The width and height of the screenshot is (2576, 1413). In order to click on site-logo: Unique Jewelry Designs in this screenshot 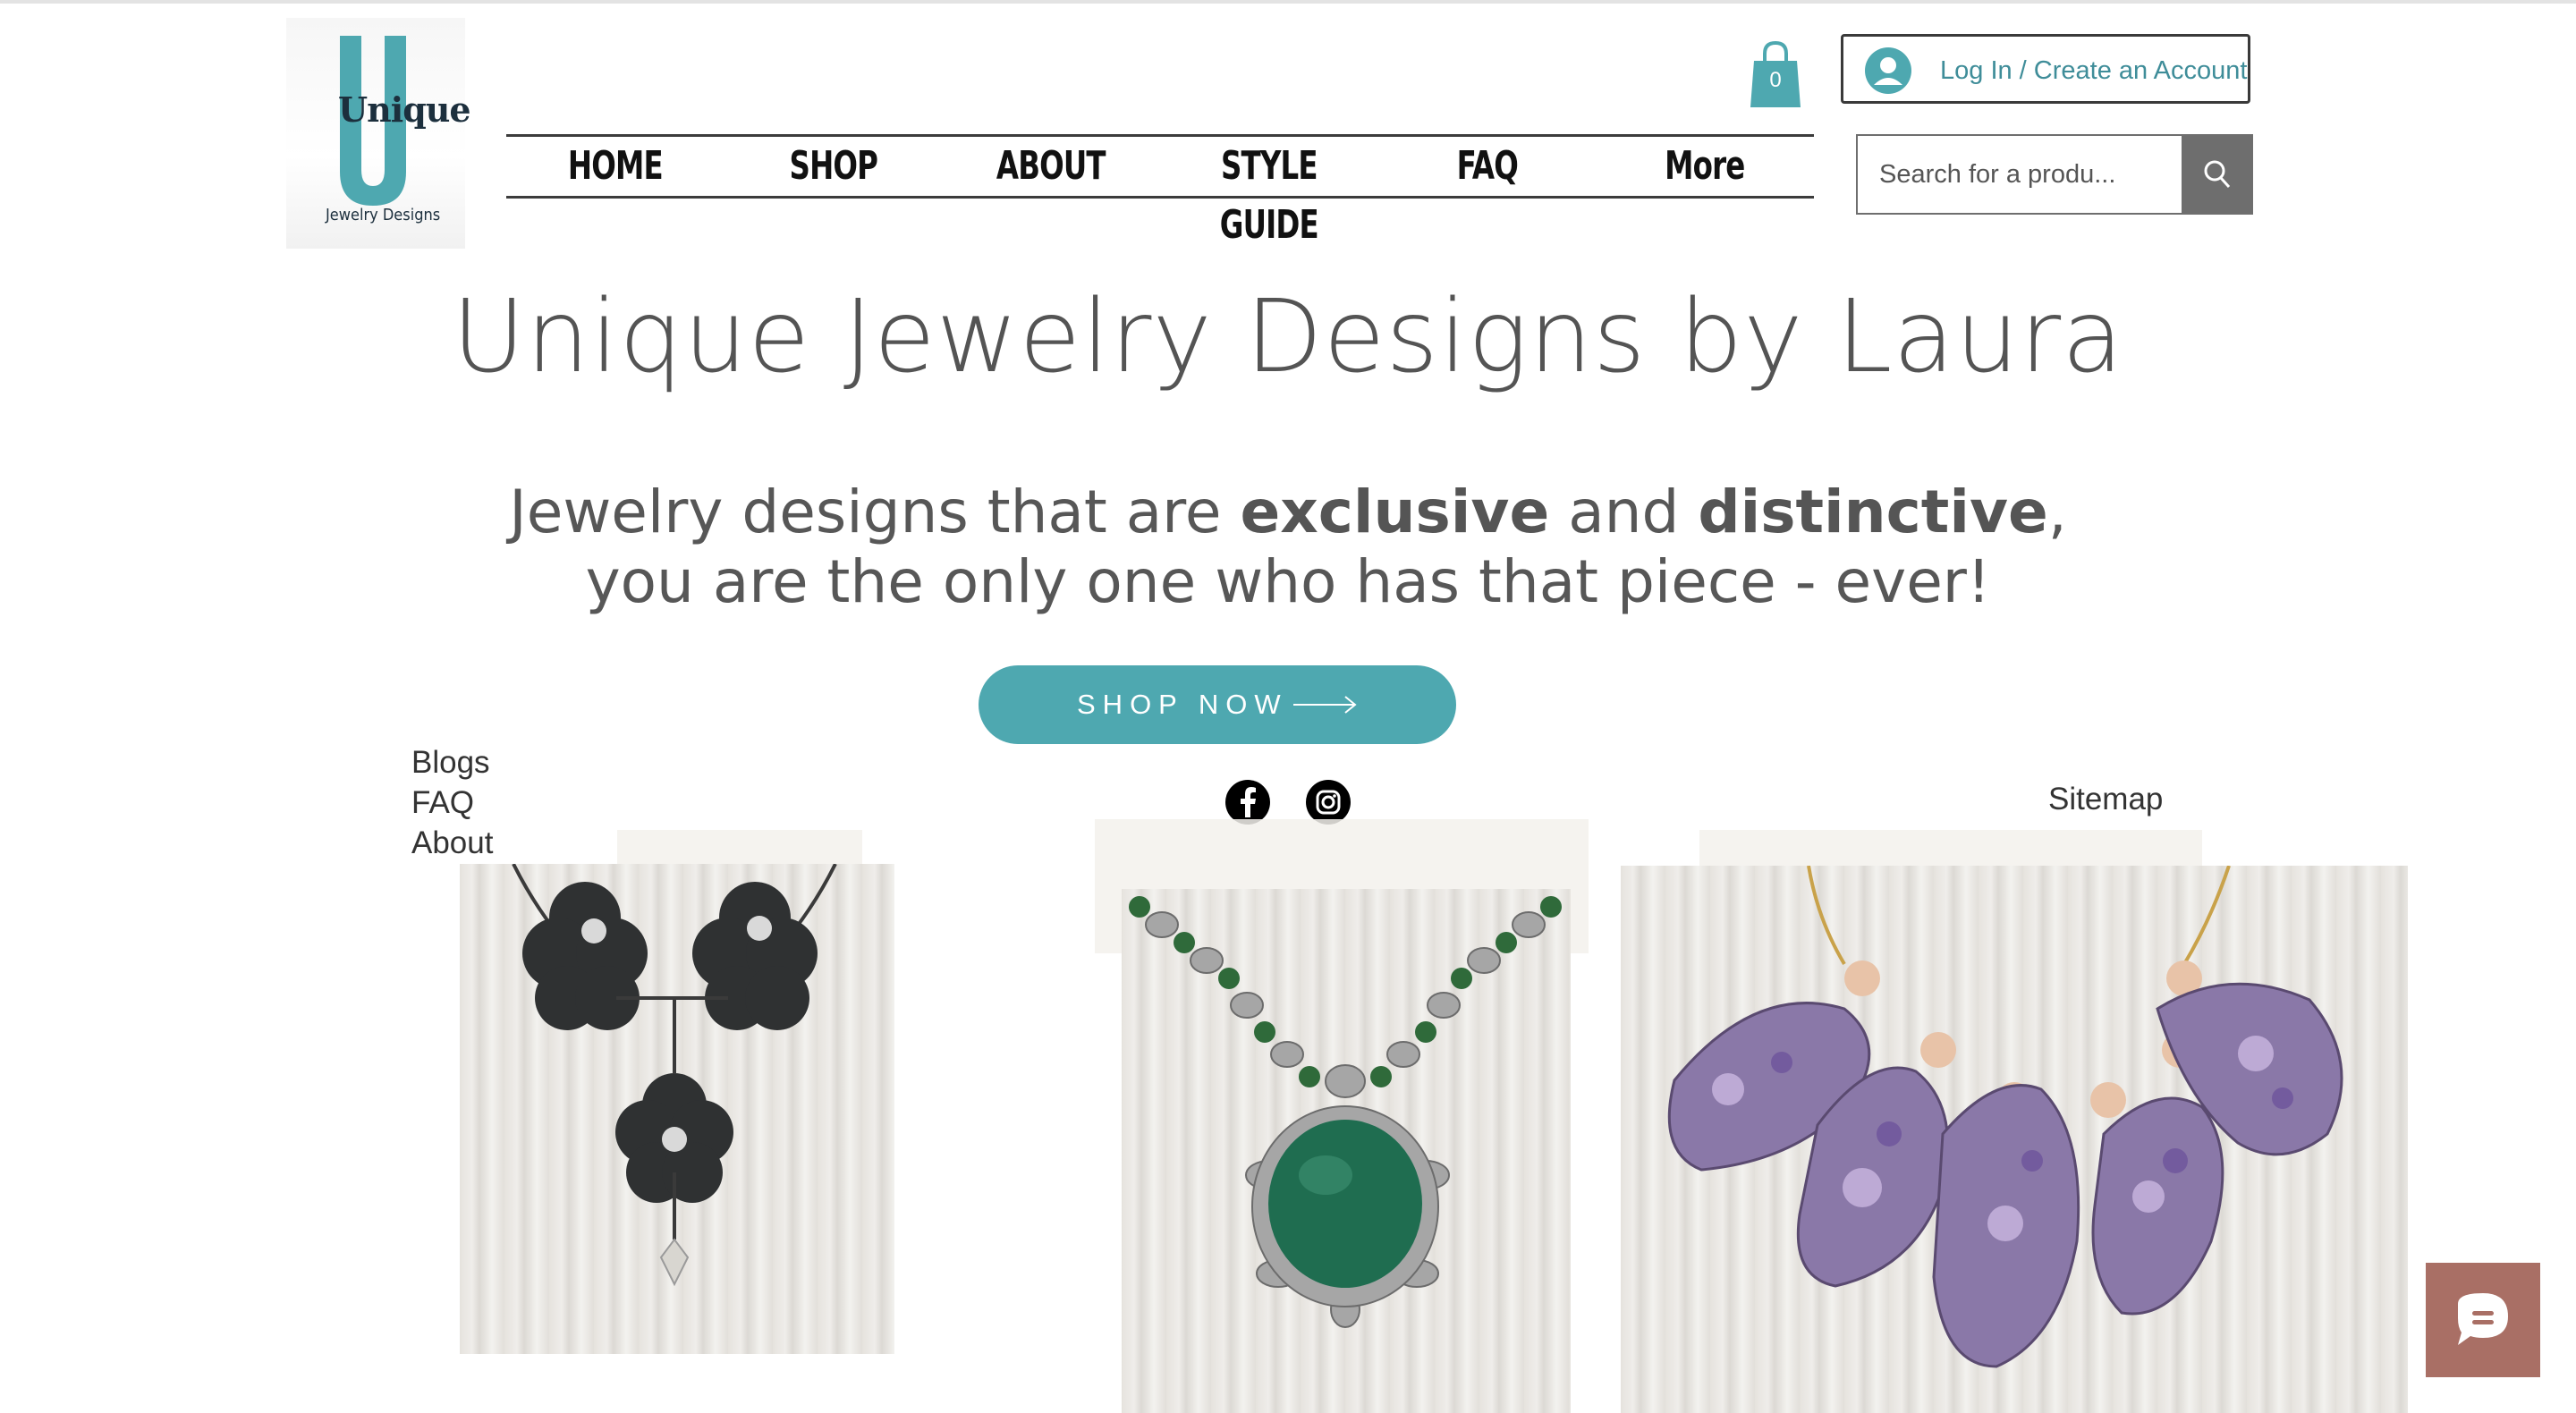, I will do `click(378, 133)`.